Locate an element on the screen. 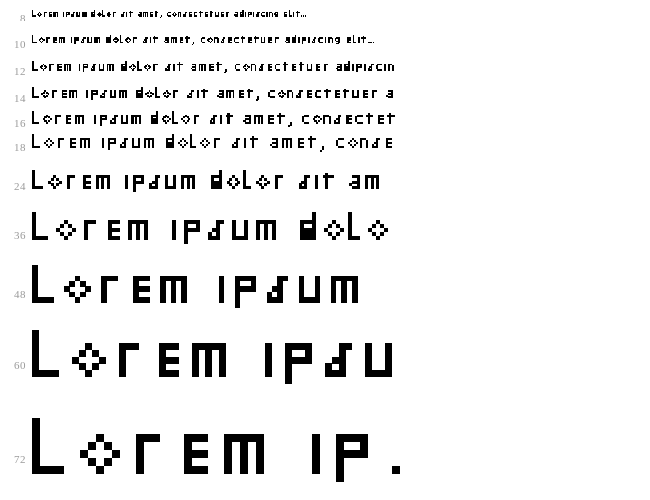 The image size is (650, 500). size-label: 24 is located at coordinates (20, 187).